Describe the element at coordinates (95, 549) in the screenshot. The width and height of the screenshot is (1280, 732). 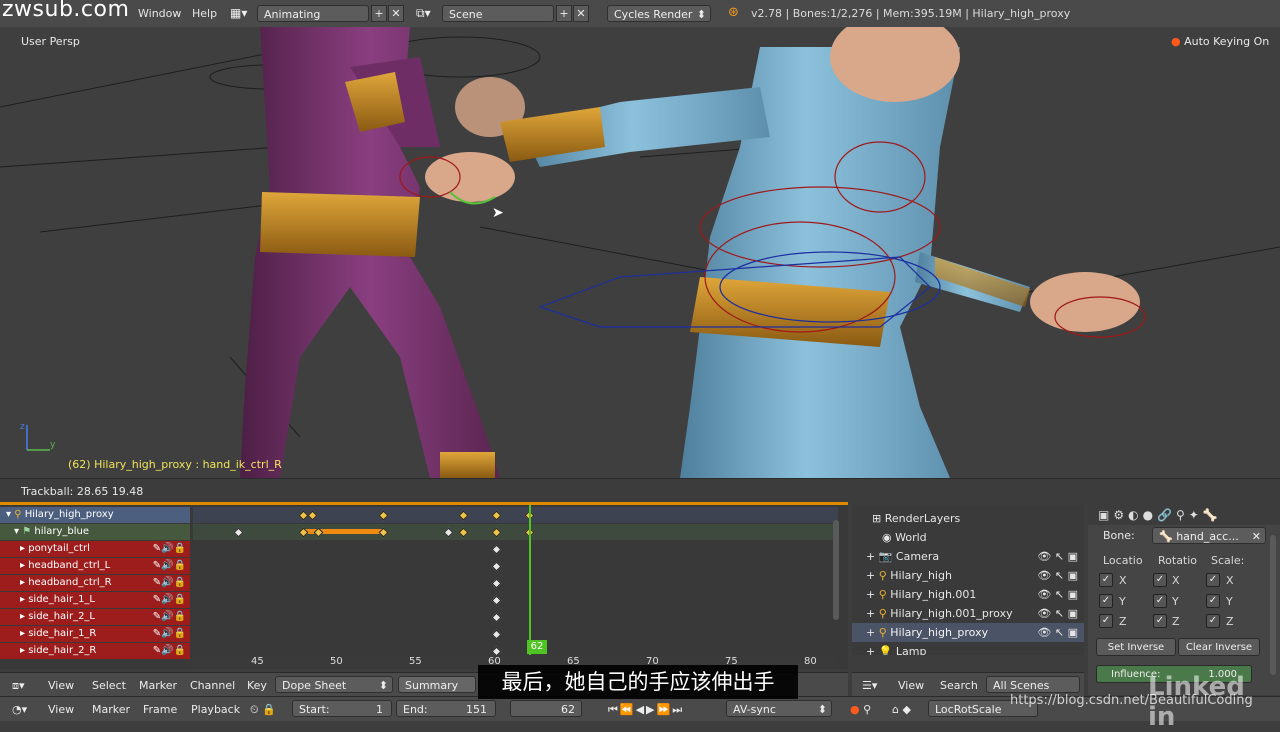
I see `channel-row: ▸ ponytail_ctrl ✎🔊🔒` at that location.